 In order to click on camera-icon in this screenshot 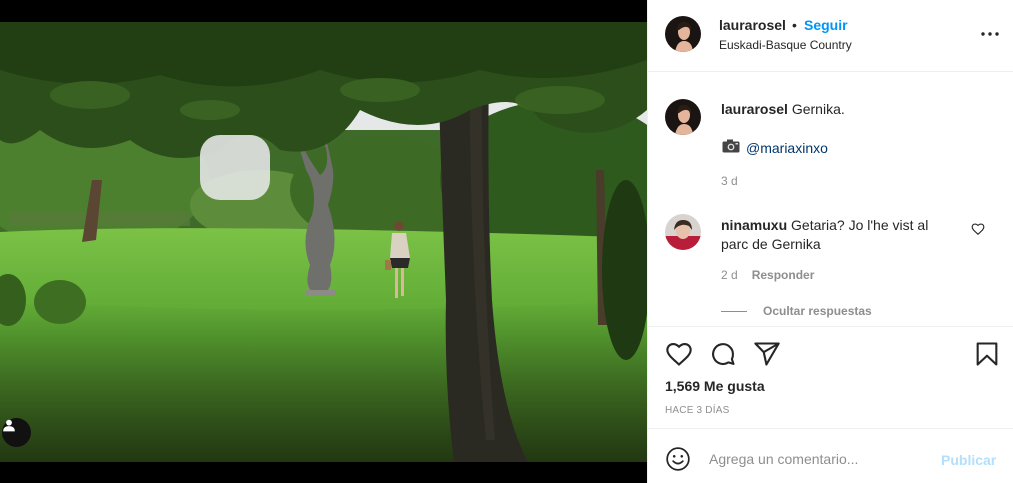, I will do `click(731, 147)`.